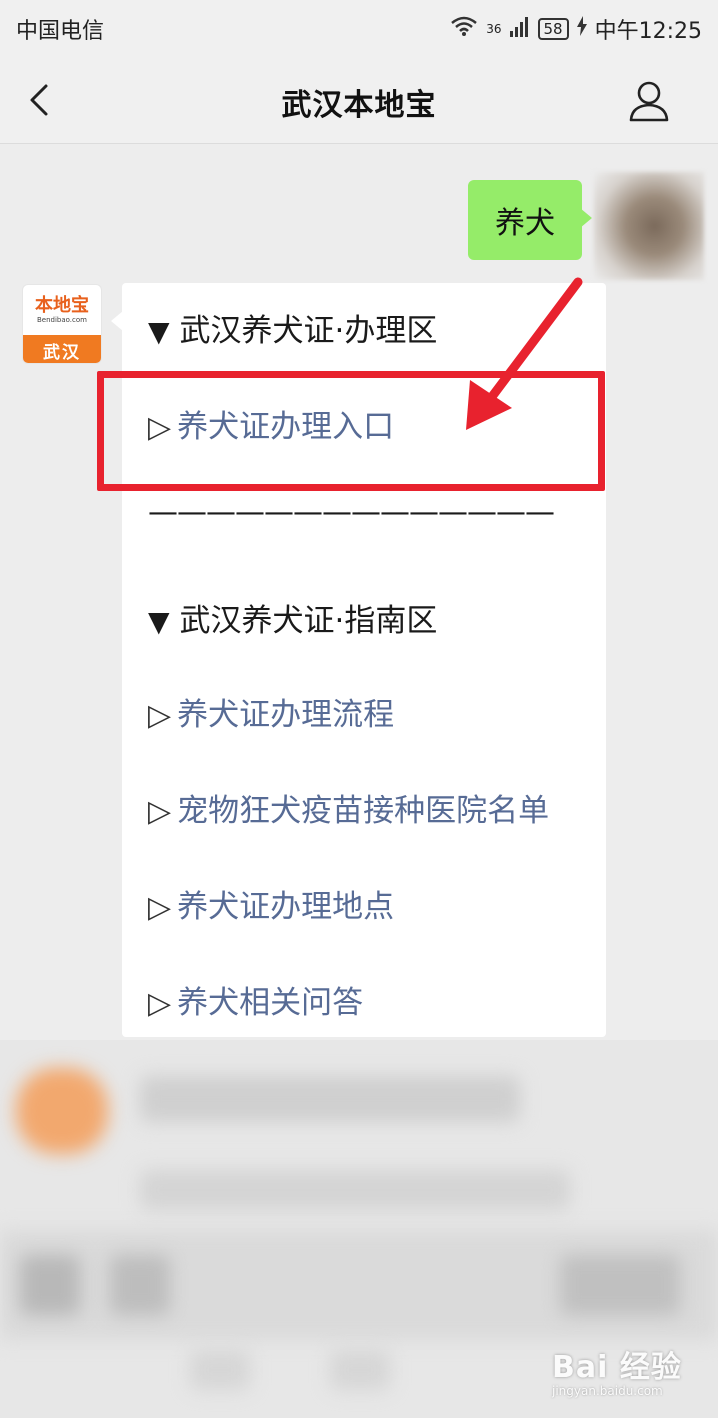 This screenshot has width=718, height=1418. Describe the element at coordinates (363, 811) in the screenshot. I see `link-vaccine-hospitals-text: 宠物狂犬疫苗接种医院名单` at that location.